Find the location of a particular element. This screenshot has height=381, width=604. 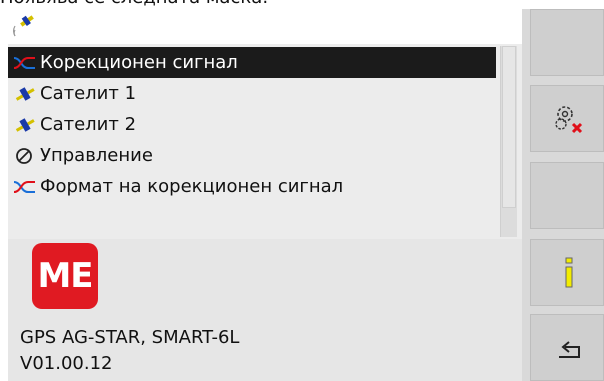

settings-delete-button is located at coordinates (567, 118).